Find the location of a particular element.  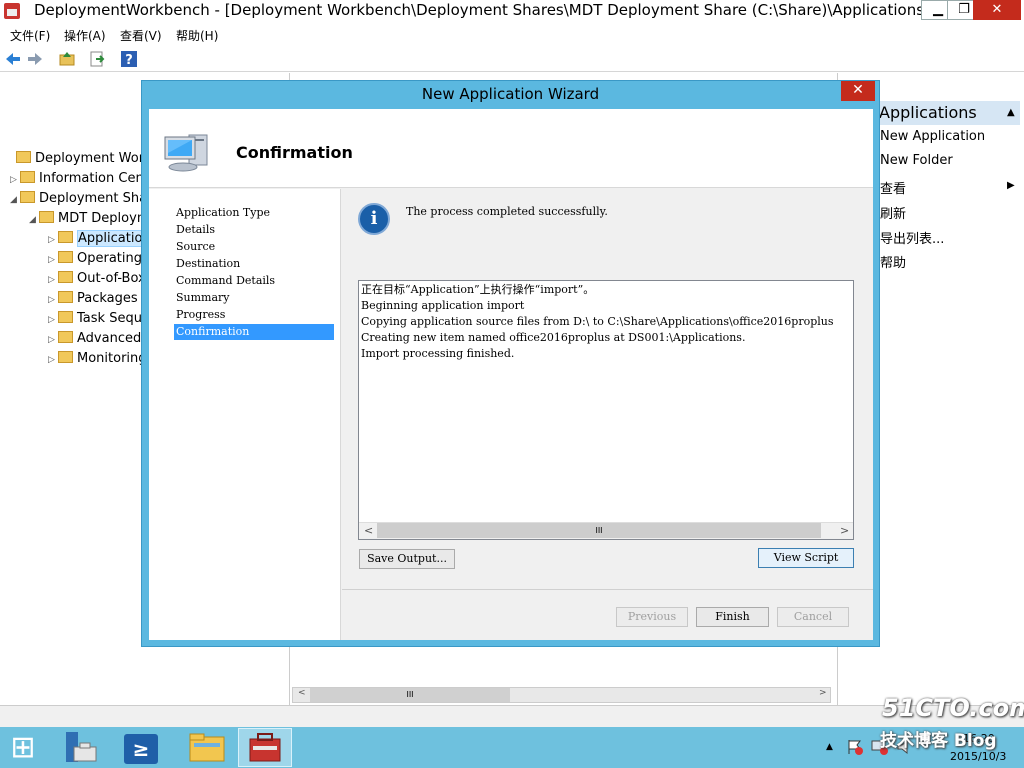

start-button: ⊞ is located at coordinates (23, 748).